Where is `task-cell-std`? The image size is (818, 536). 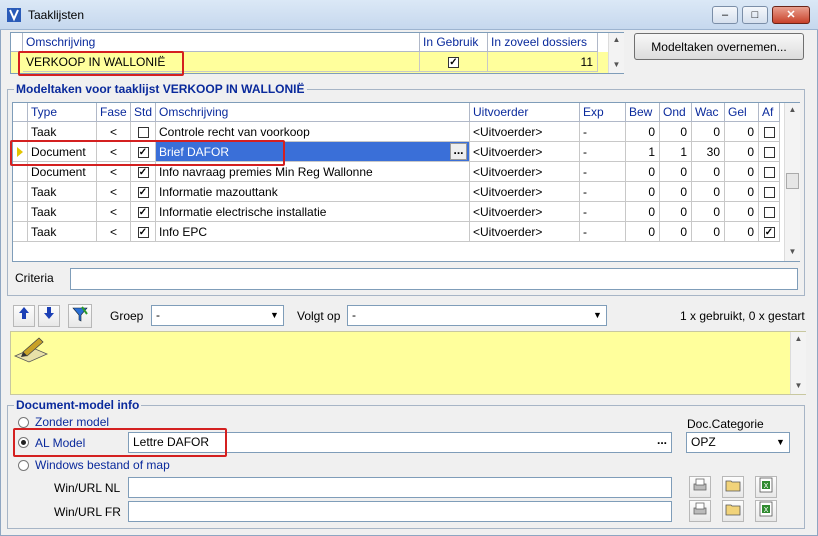
task-cell-std is located at coordinates (143, 132).